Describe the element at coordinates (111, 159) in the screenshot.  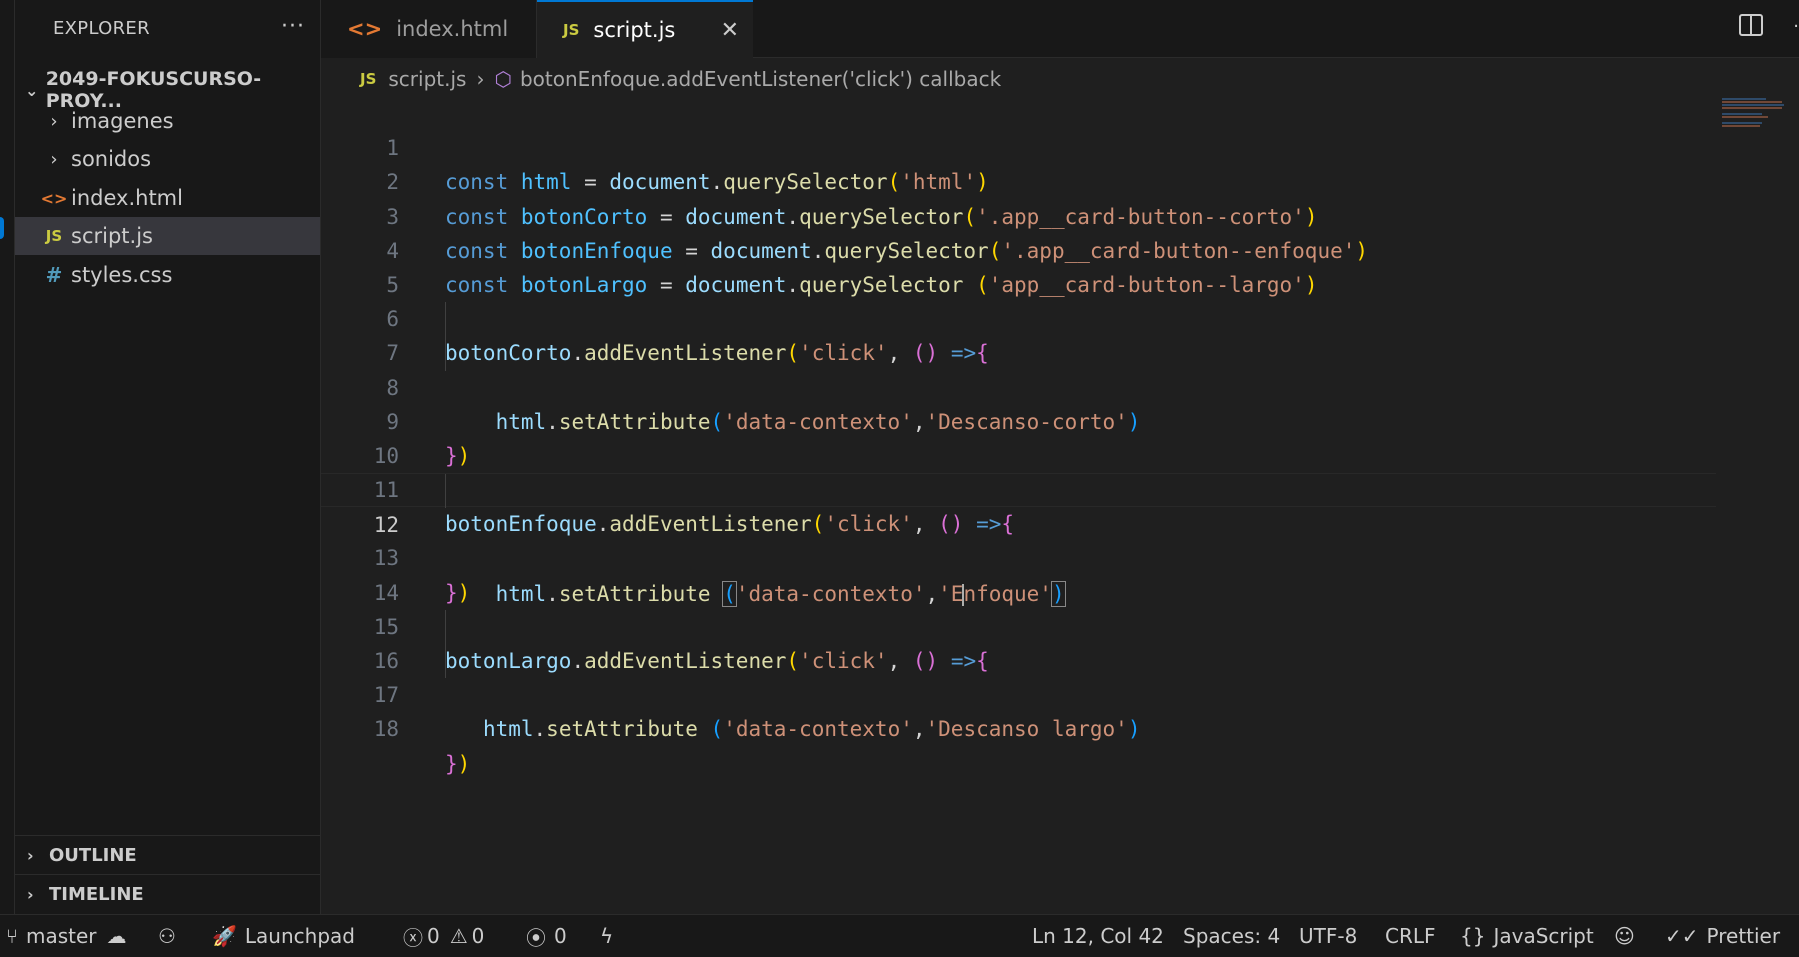
I see `tree-item-label: sonidos` at that location.